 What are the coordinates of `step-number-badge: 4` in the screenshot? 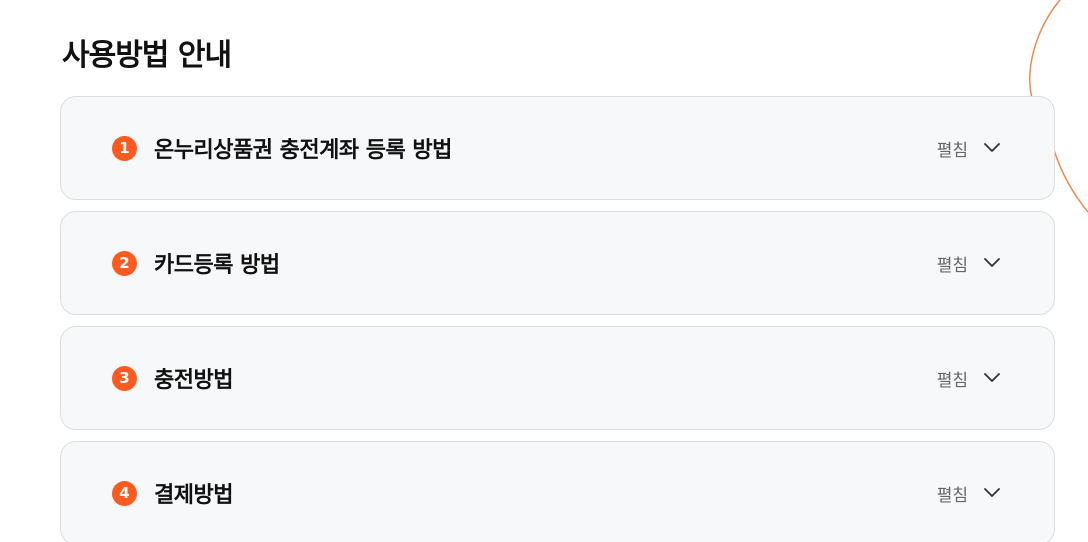 It's located at (124, 493).